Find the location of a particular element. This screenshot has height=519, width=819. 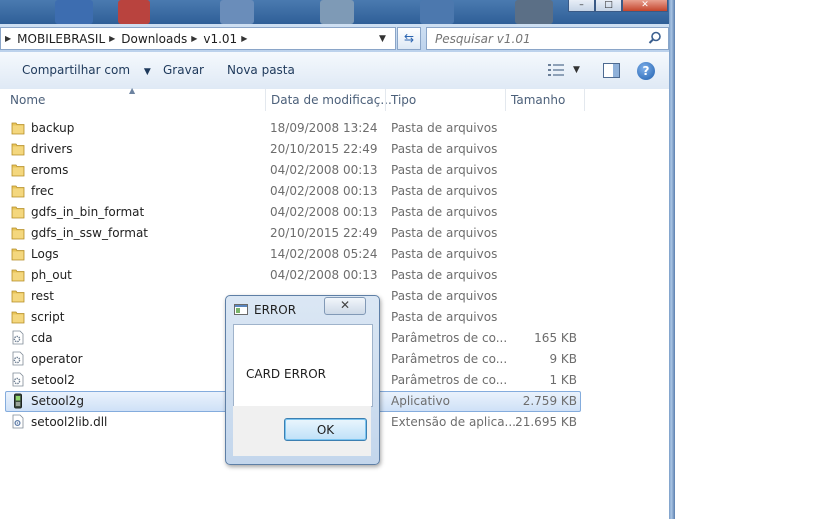

dll-file-icon is located at coordinates (18, 423).